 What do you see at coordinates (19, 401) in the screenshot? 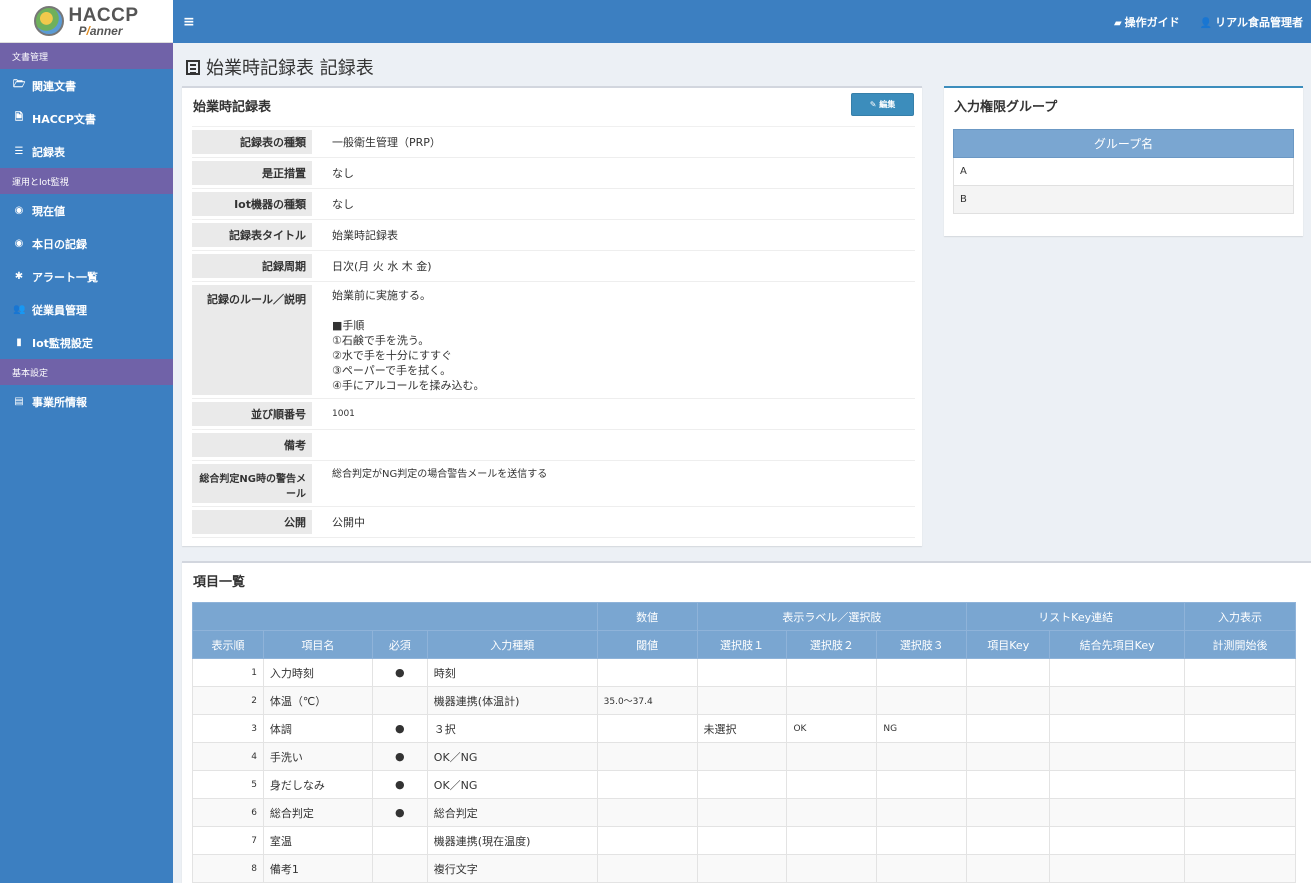
I see `building-icon: ▤` at bounding box center [19, 401].